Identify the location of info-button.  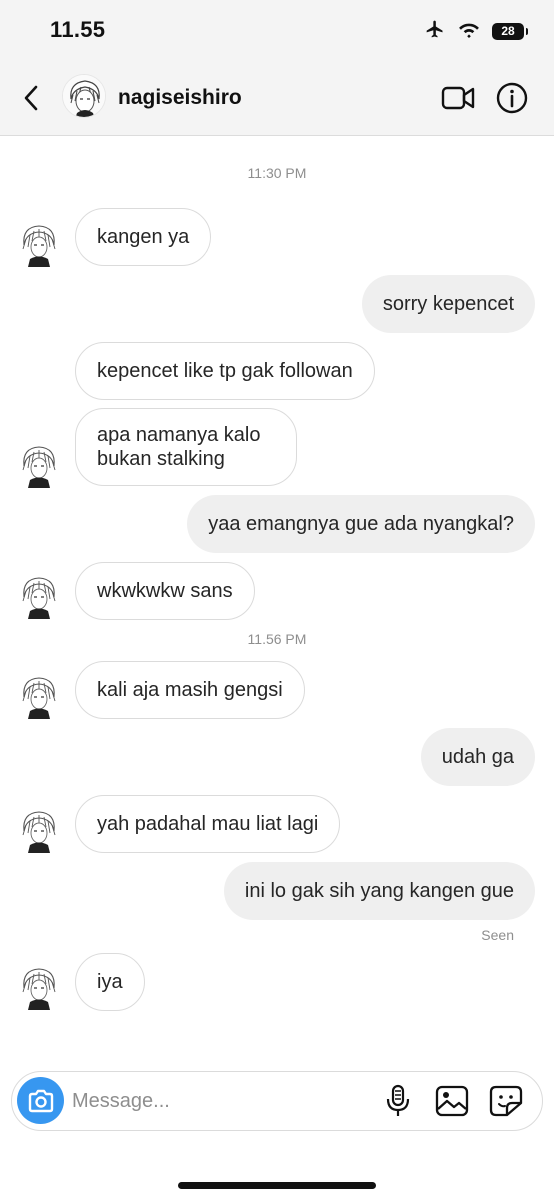
(512, 98).